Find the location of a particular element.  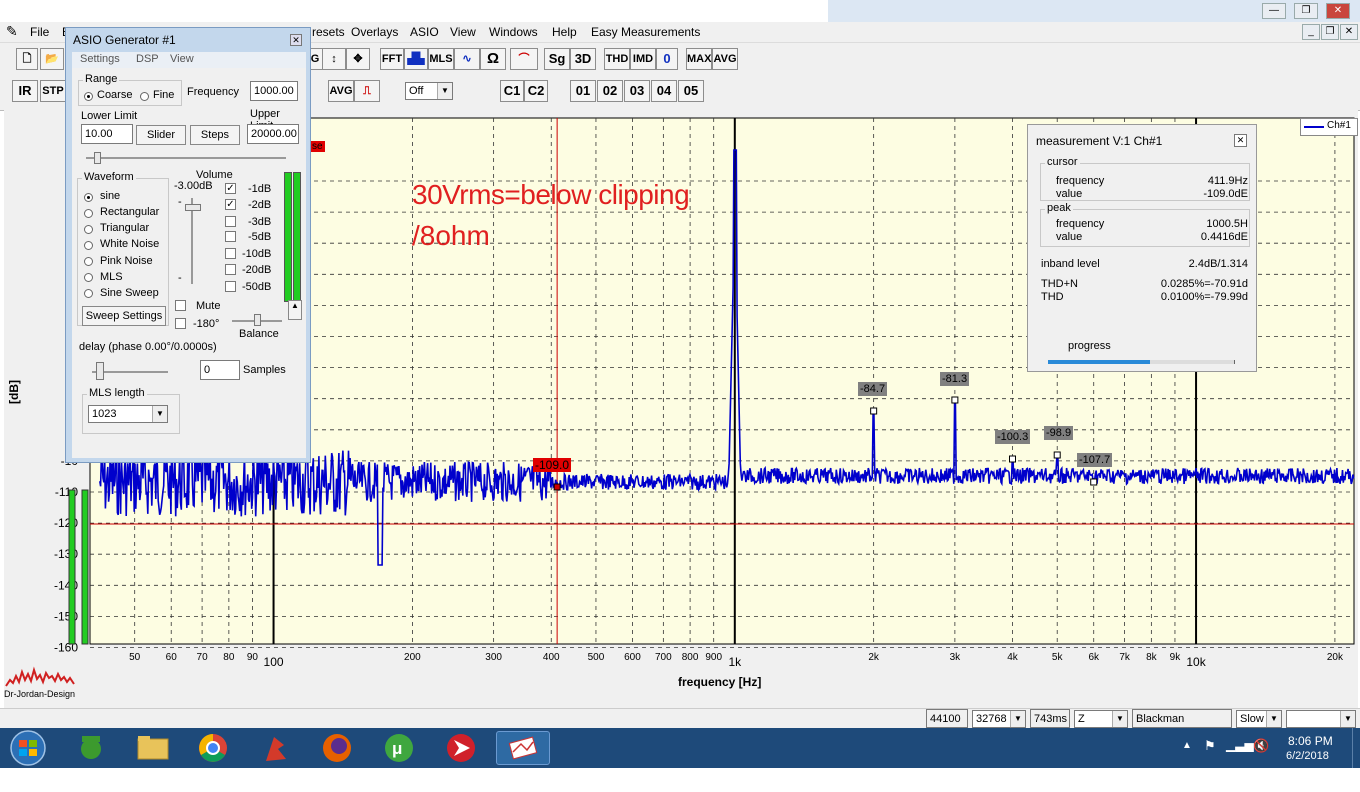

generator-menu-view: View is located at coordinates (182, 59).